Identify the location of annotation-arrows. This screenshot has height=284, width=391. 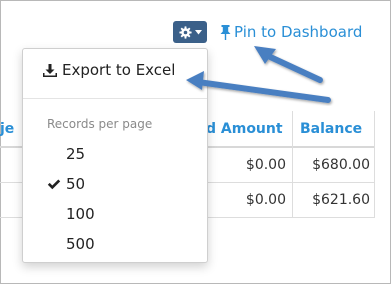
(258, 74).